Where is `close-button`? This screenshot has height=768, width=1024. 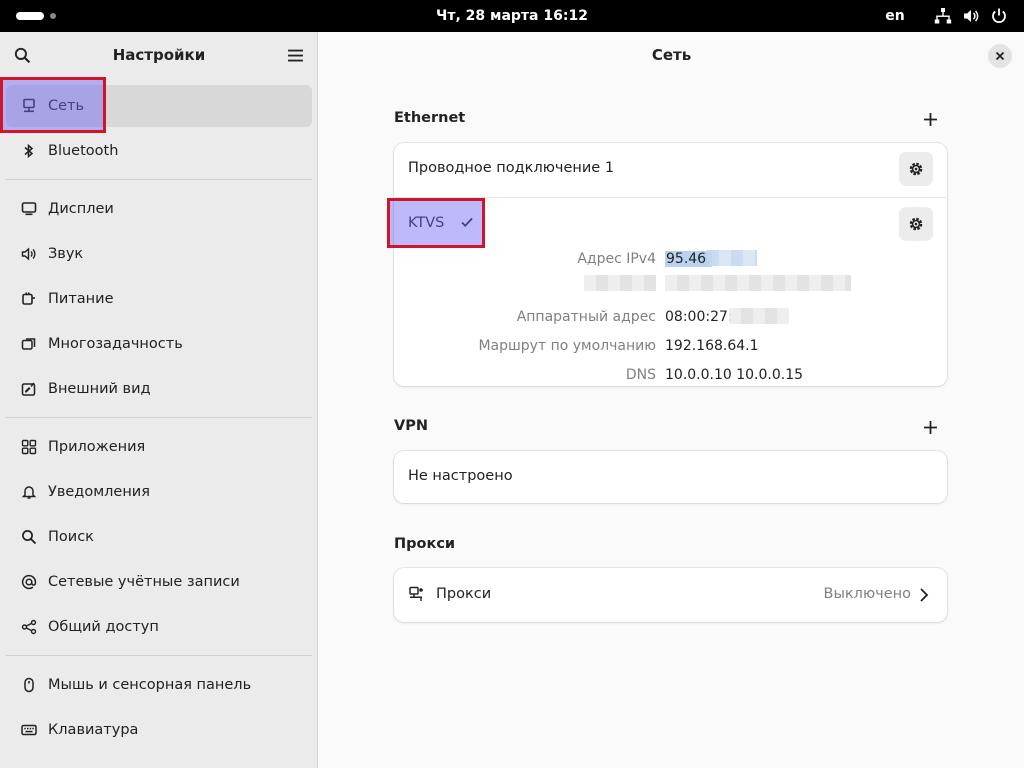 close-button is located at coordinates (1000, 56).